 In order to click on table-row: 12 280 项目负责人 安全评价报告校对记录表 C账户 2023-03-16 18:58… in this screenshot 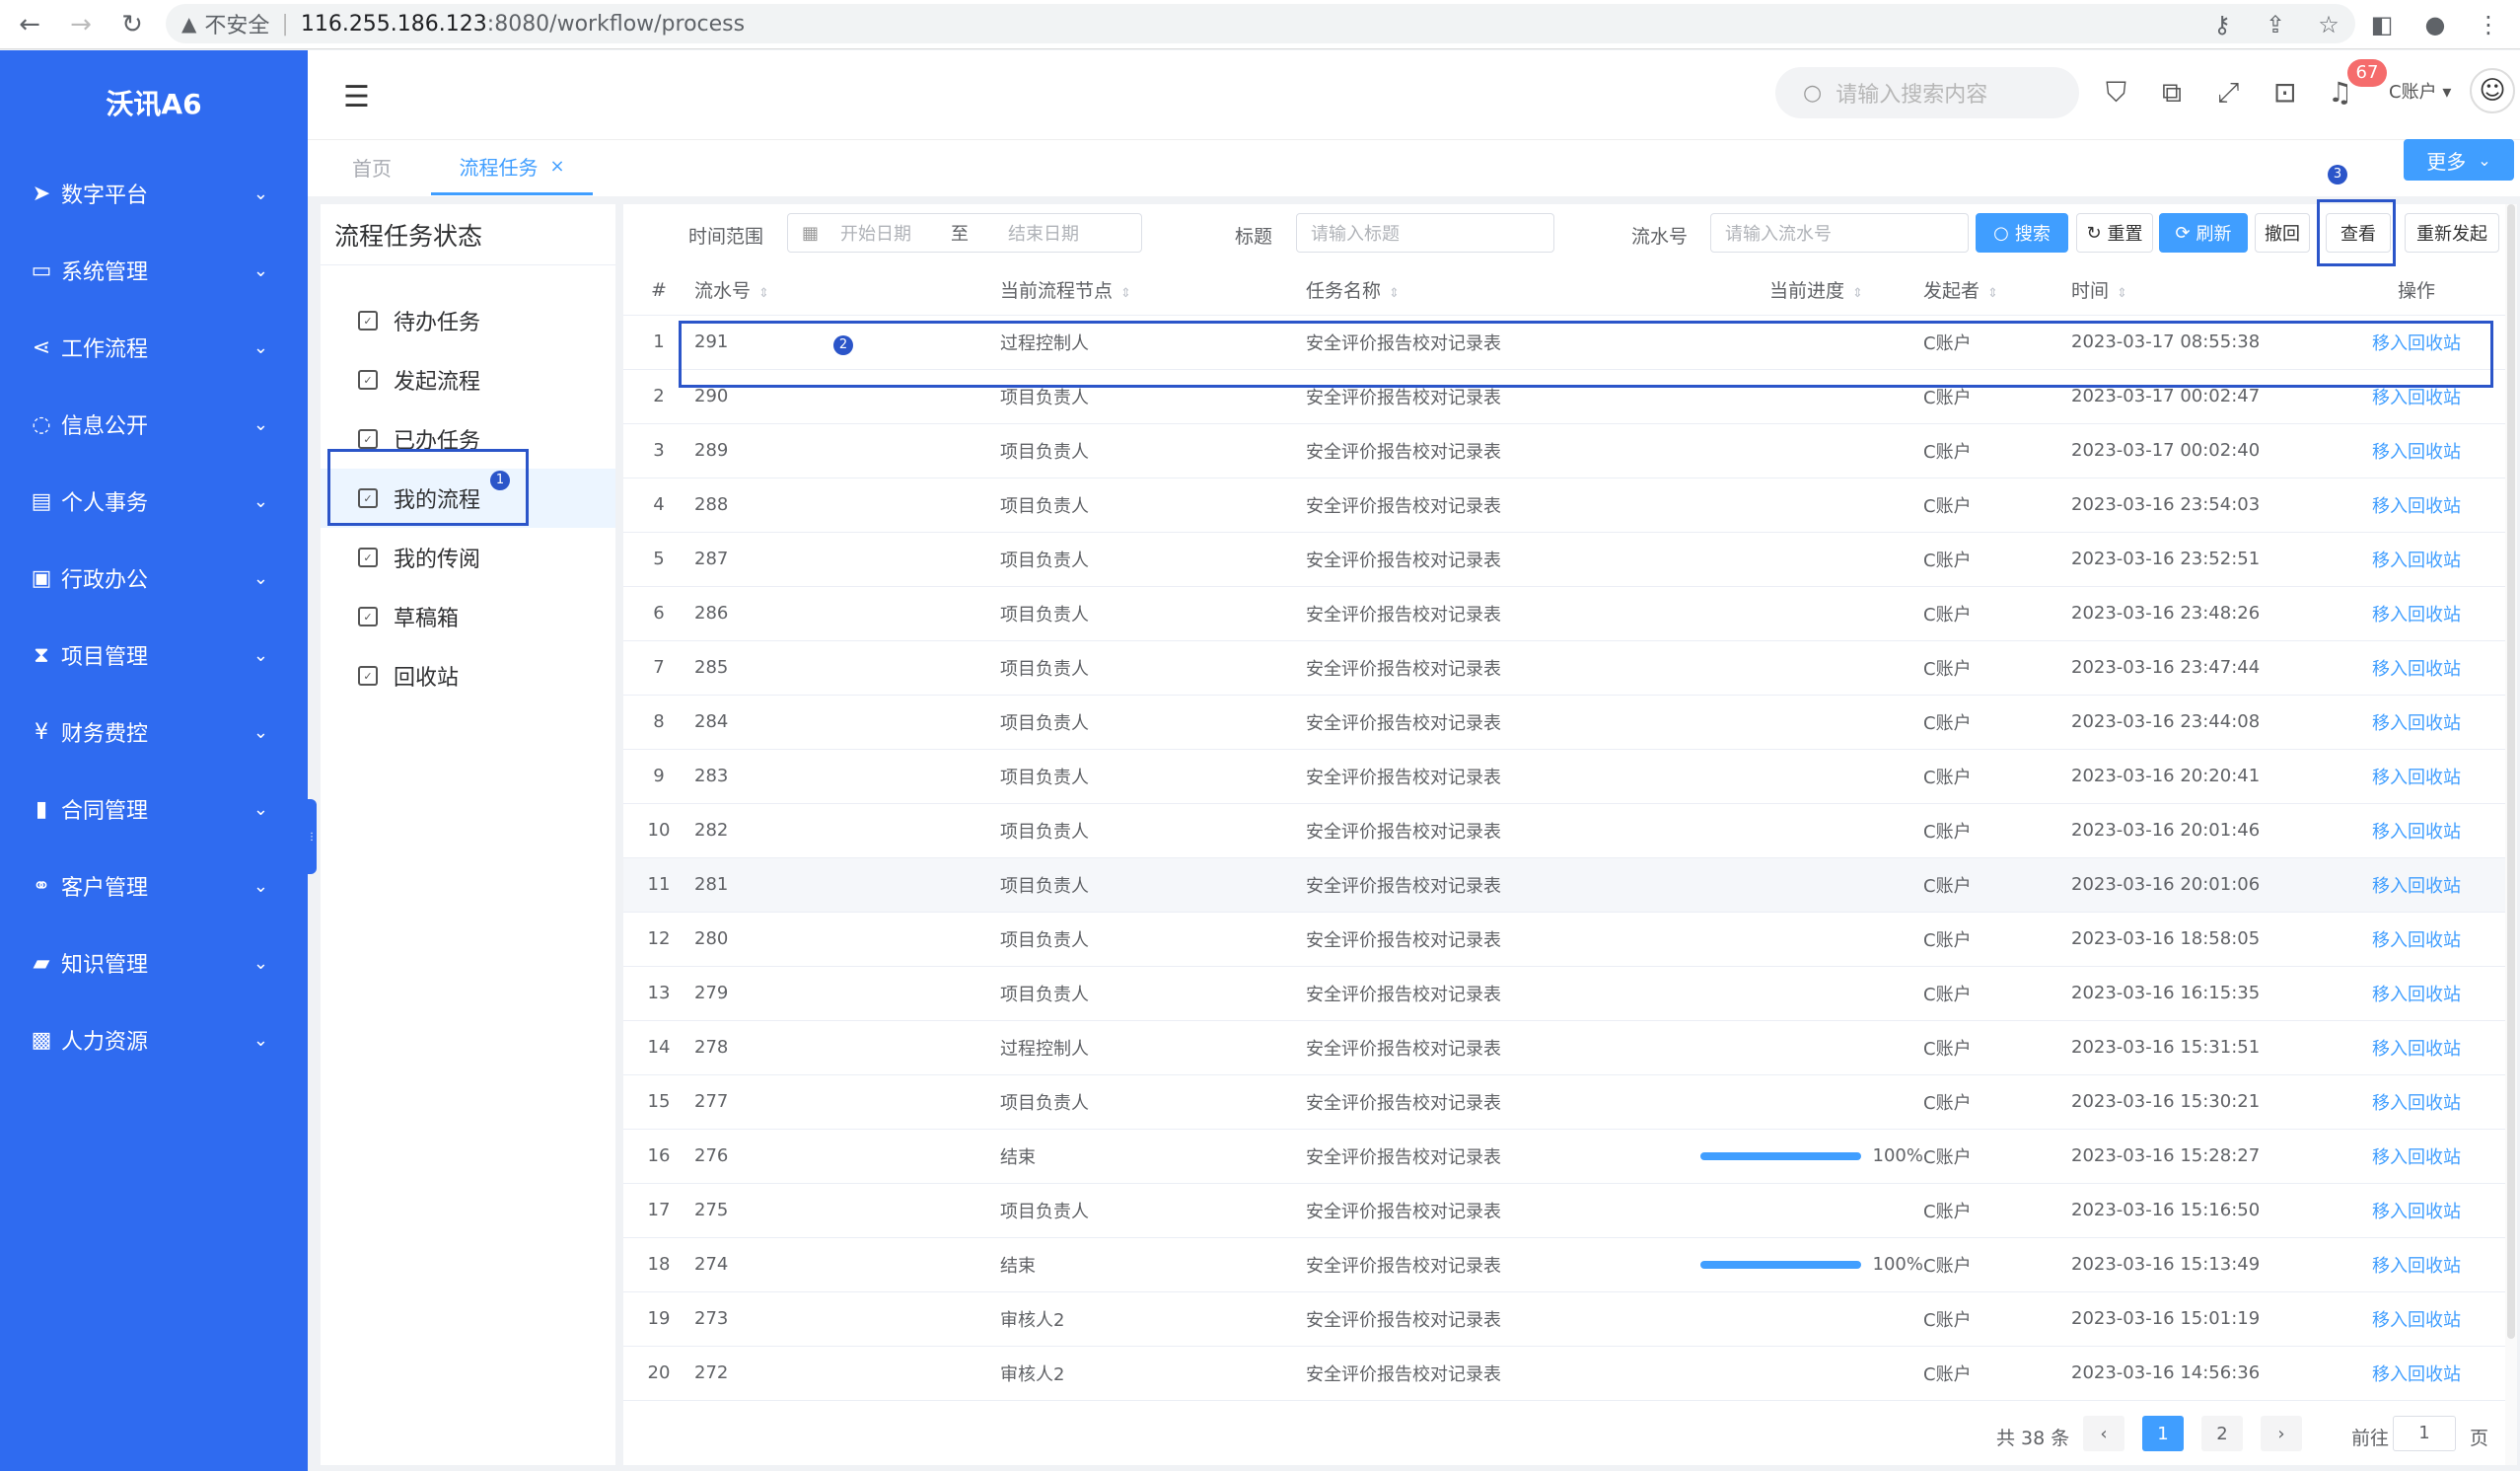, I will do `click(1564, 940)`.